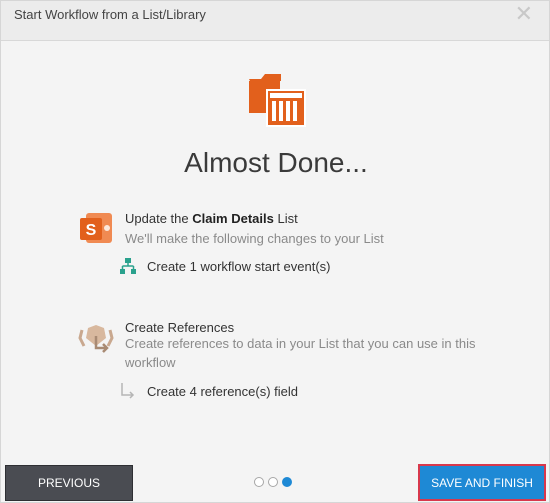  I want to click on dialog-title: Start Workflow from a List/Library, so click(110, 14).